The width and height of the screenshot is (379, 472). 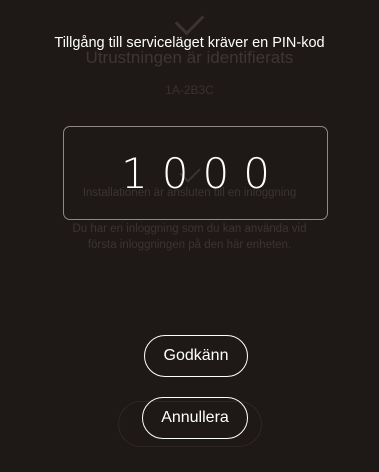 What do you see at coordinates (189, 245) in the screenshot?
I see `background-text-line: första inloggningen på den här enheten.` at bounding box center [189, 245].